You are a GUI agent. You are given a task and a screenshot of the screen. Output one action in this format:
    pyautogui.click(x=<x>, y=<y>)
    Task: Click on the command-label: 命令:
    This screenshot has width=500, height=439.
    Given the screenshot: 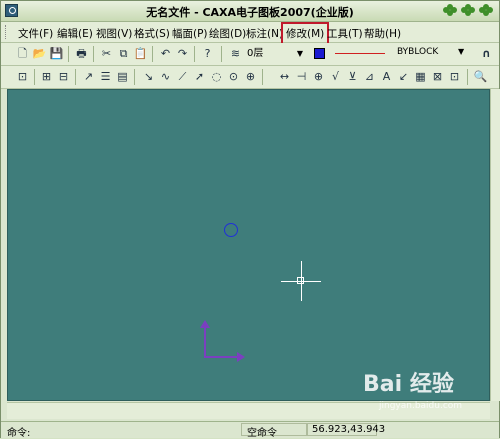 What is the action you would take?
    pyautogui.click(x=19, y=433)
    